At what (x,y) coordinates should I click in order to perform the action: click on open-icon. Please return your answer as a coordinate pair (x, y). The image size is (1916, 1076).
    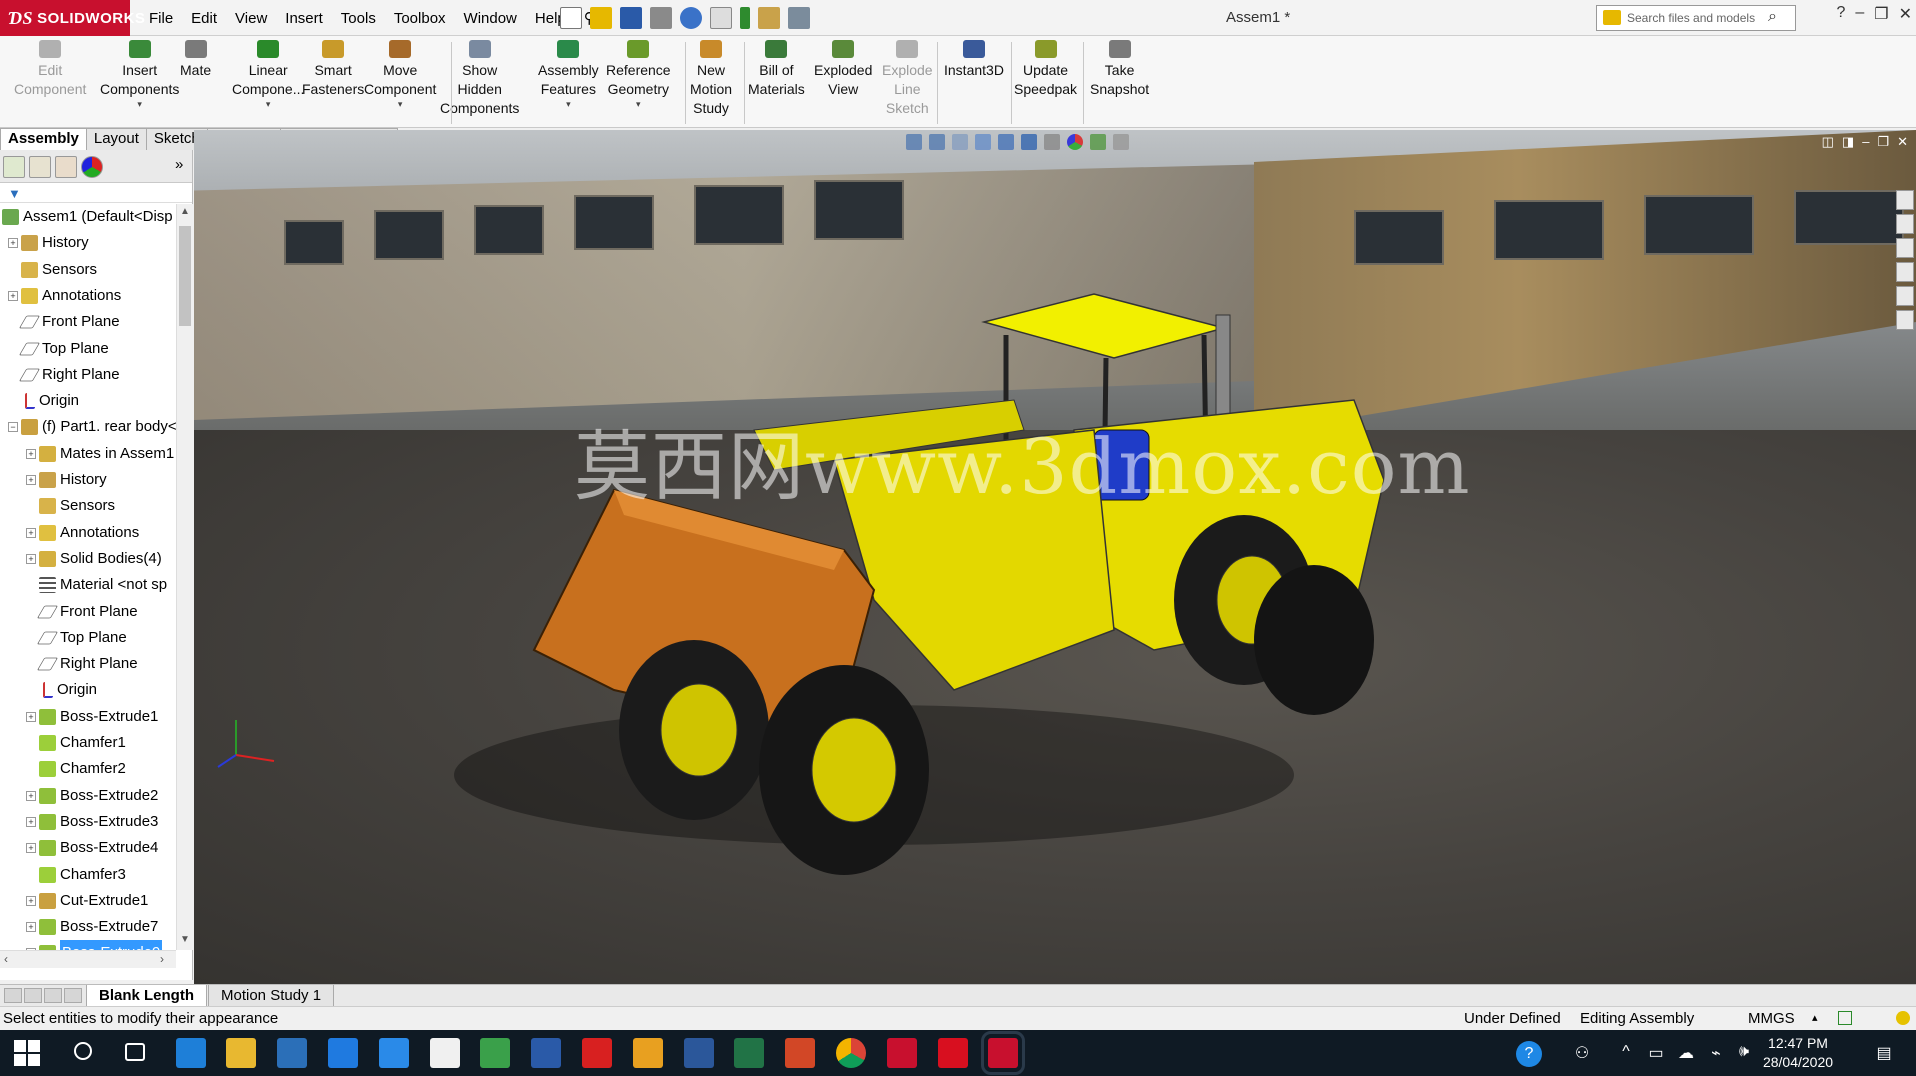
    Looking at the image, I should click on (601, 18).